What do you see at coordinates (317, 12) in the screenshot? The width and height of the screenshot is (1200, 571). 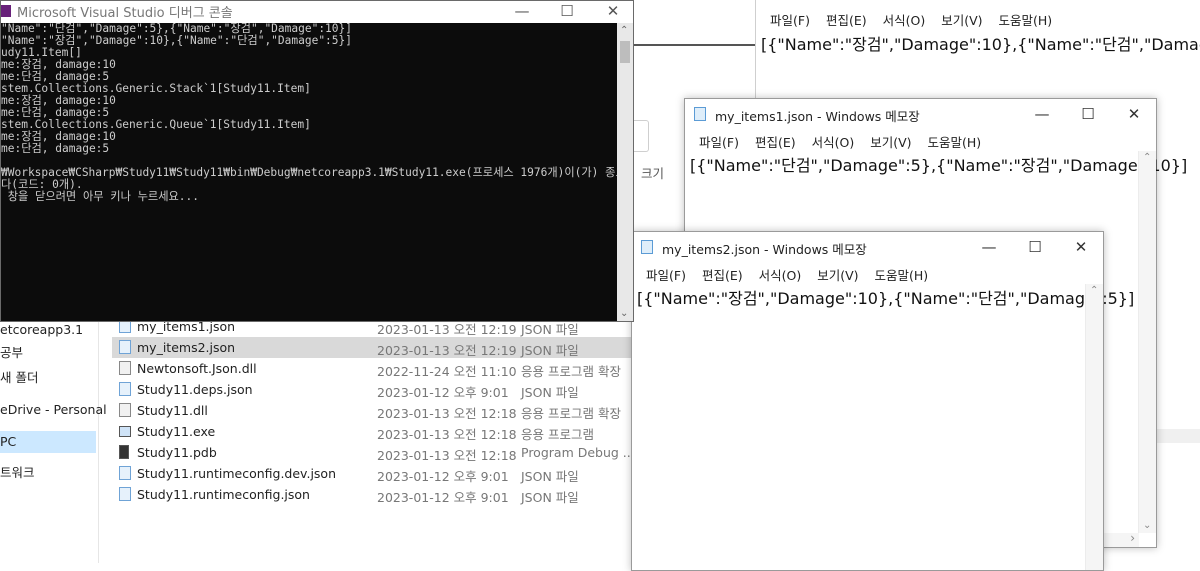 I see `title-bar: Microsoft Visual Studio 디버그 콘솔 — ☐ ✕` at bounding box center [317, 12].